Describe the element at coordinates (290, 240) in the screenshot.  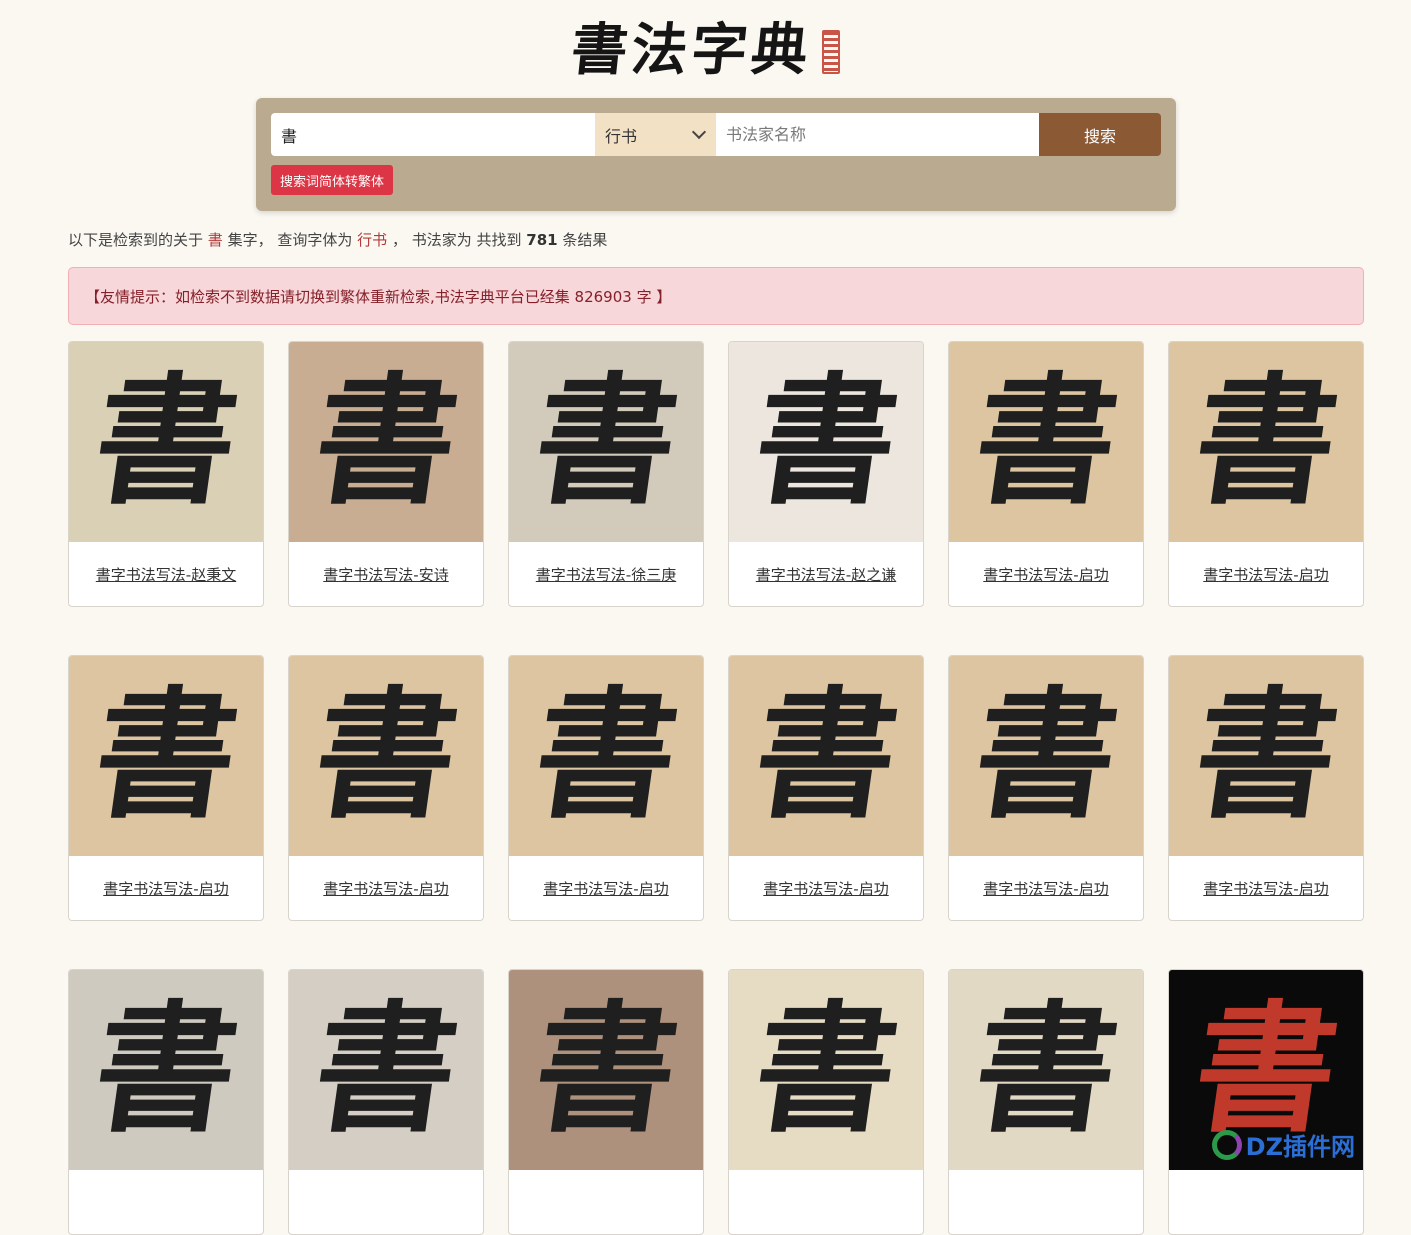
I see `summary-text: 集字， 查询字体为` at that location.